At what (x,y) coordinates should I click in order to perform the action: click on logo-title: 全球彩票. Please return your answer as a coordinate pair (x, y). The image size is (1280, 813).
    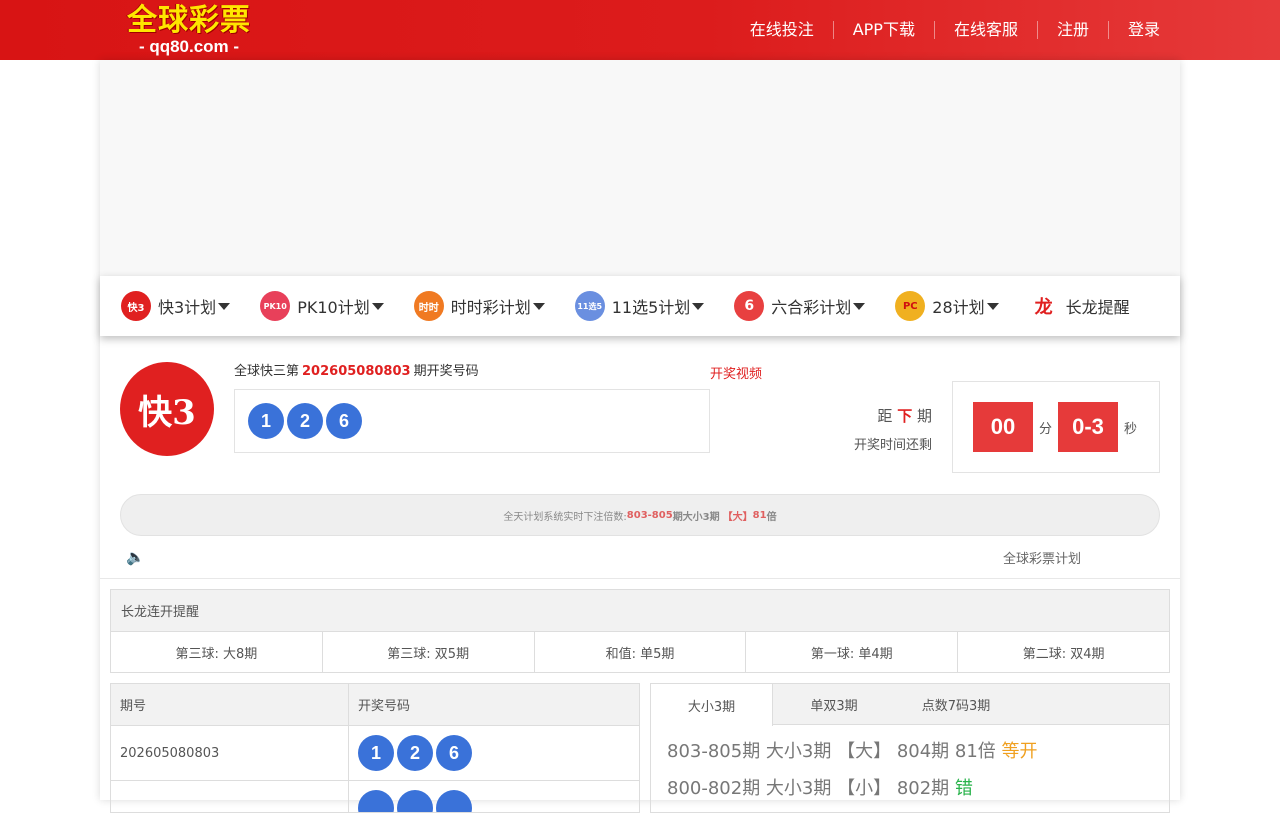
    Looking at the image, I should click on (189, 20).